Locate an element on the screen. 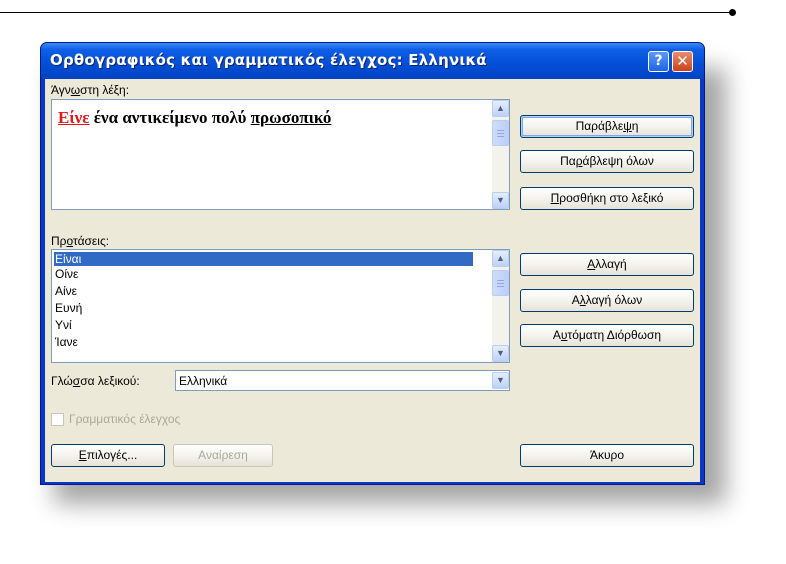 The image size is (786, 564). add-to-dictionary-button: Προσθήκη στο λεξικό is located at coordinates (607, 198).